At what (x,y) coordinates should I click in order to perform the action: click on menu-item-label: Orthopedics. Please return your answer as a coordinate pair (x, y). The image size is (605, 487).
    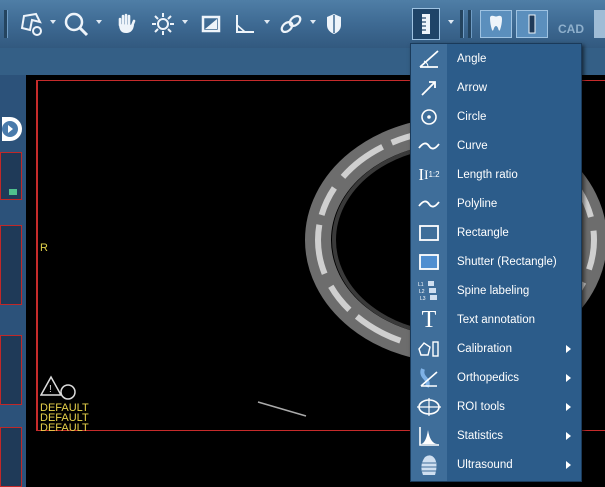
    Looking at the image, I should click on (488, 377).